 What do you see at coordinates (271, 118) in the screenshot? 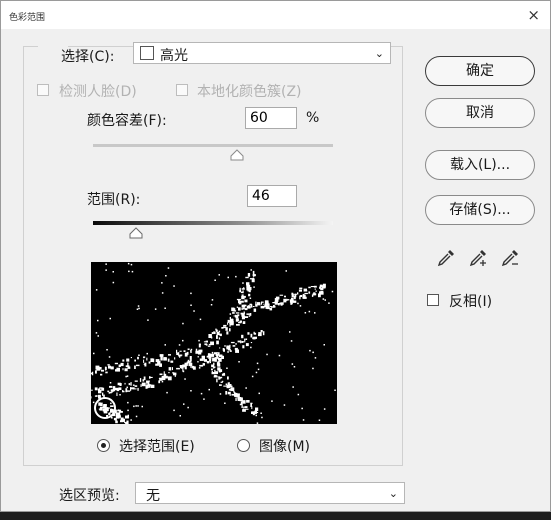
I see `fuzziness-input` at bounding box center [271, 118].